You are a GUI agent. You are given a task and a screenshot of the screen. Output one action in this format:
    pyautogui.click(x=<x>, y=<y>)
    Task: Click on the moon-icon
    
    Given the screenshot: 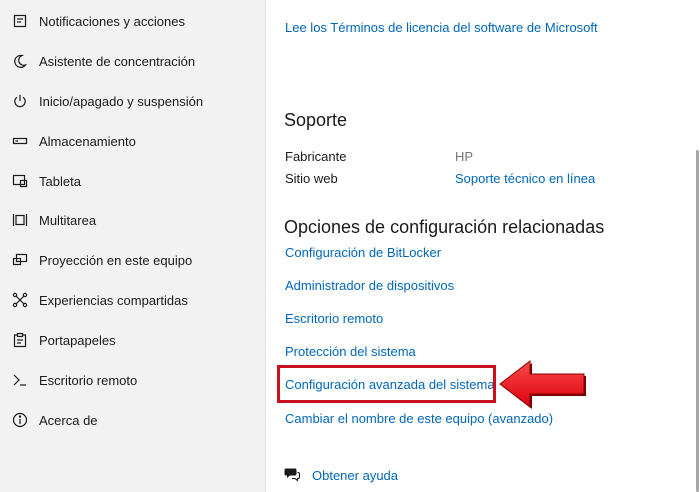 What is the action you would take?
    pyautogui.click(x=20, y=61)
    